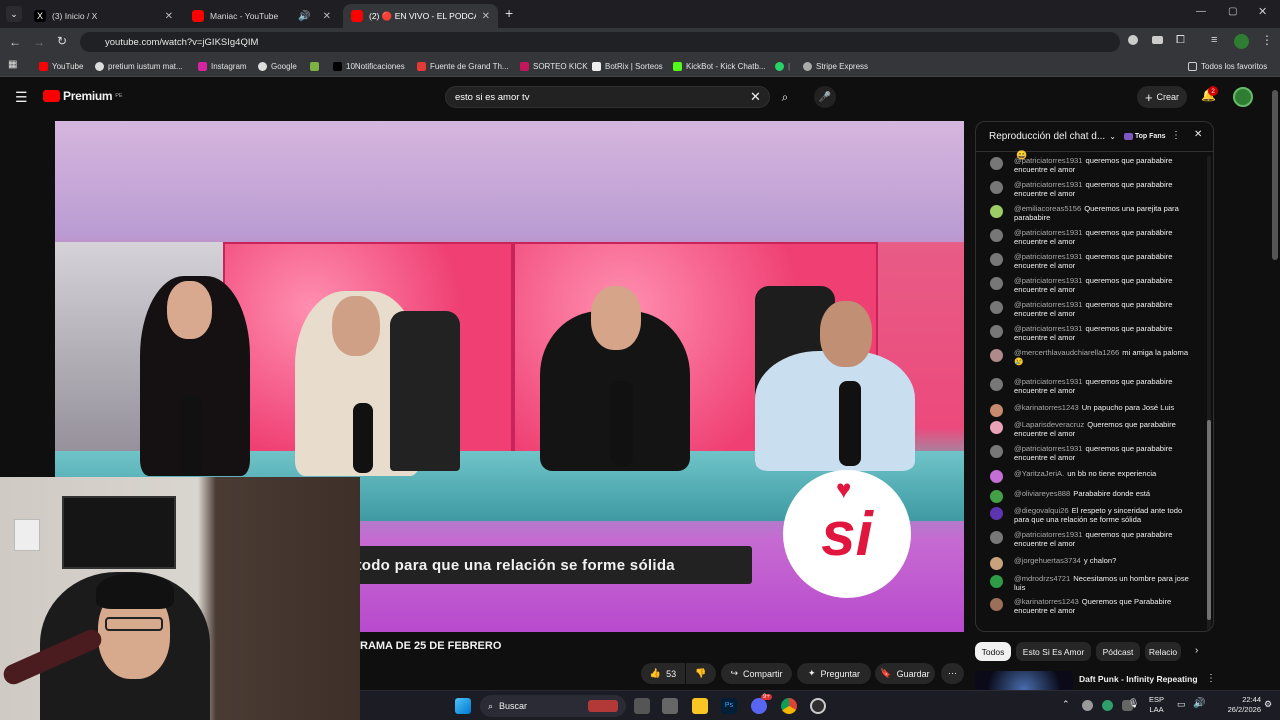  What do you see at coordinates (993, 651) in the screenshot?
I see `chip-all: Todos` at bounding box center [993, 651].